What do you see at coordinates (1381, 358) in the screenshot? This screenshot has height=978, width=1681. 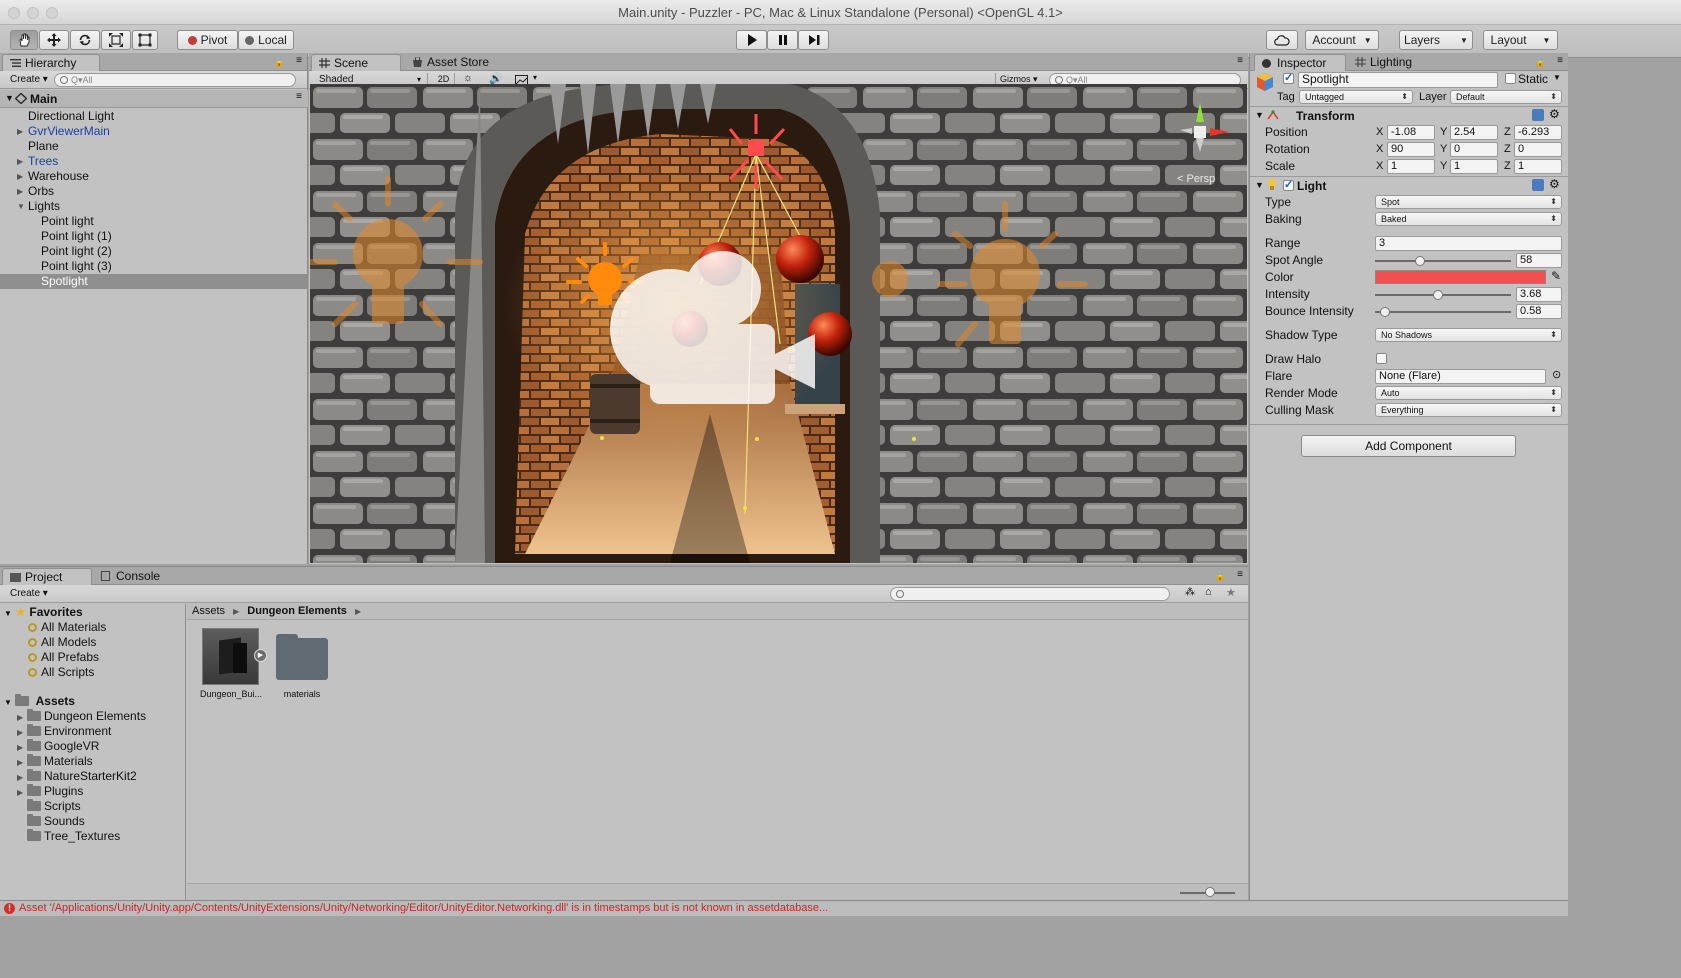 I see `draw-halo-checkbox` at bounding box center [1381, 358].